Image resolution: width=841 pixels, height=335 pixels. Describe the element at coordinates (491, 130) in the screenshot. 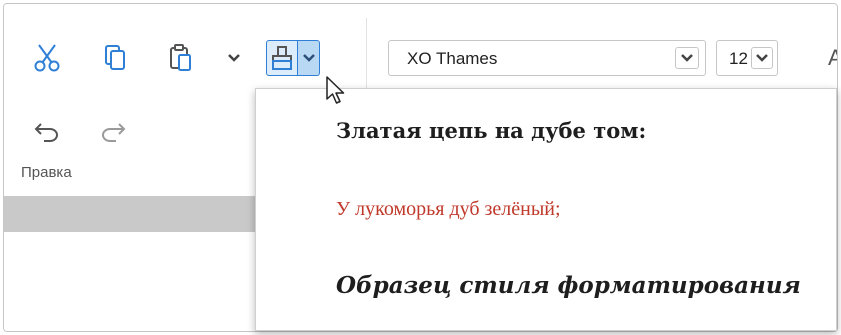

I see `style-item-label: Златая цепь на дубе том:` at that location.